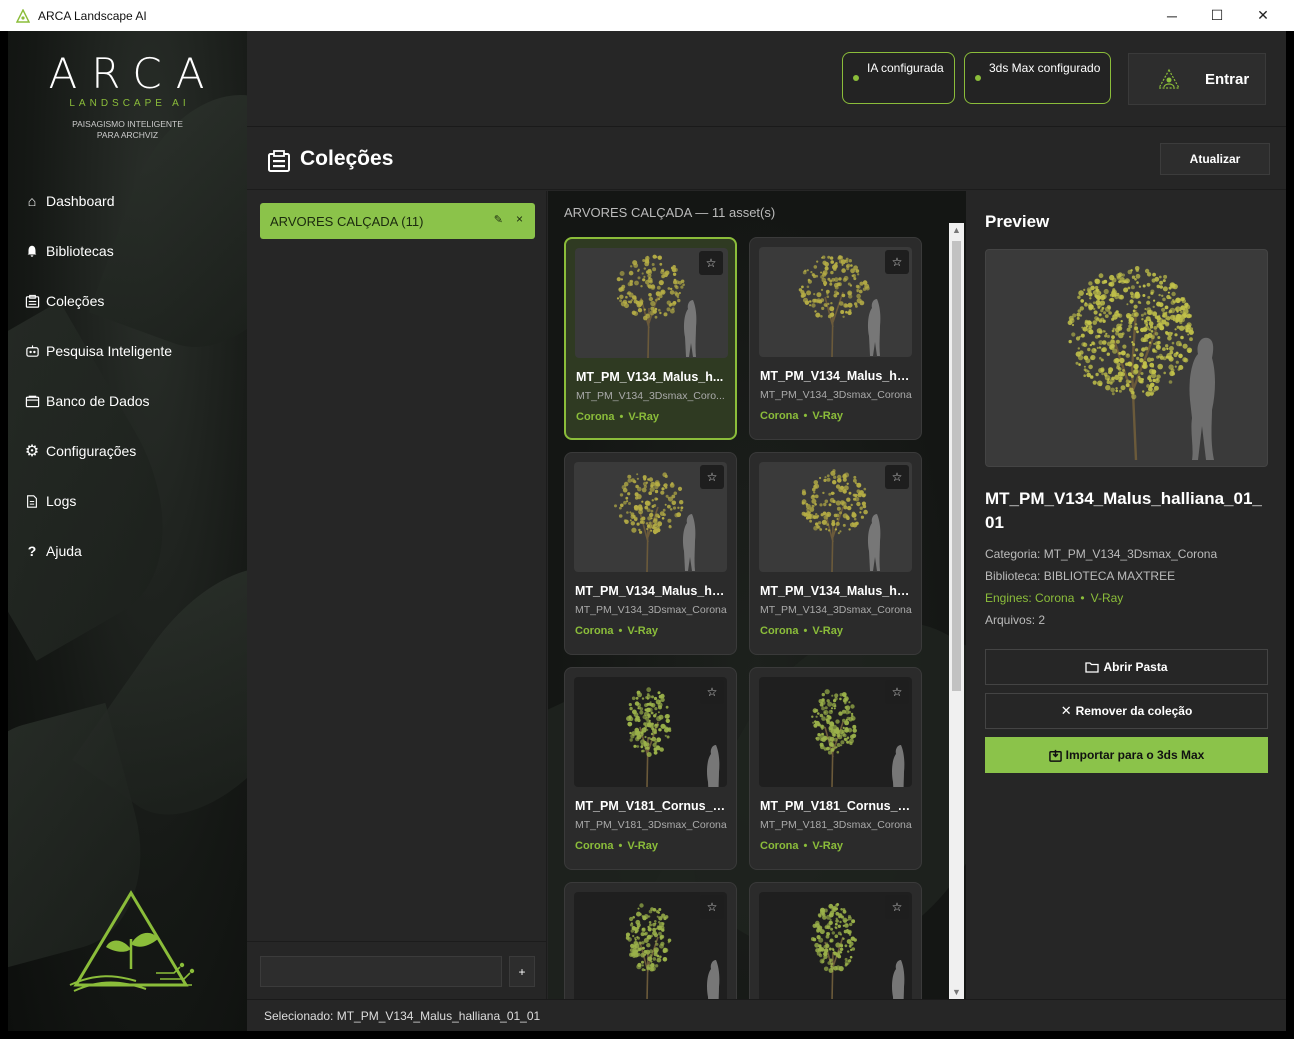  What do you see at coordinates (519, 219) in the screenshot?
I see `remove-collection-icon: ×` at bounding box center [519, 219].